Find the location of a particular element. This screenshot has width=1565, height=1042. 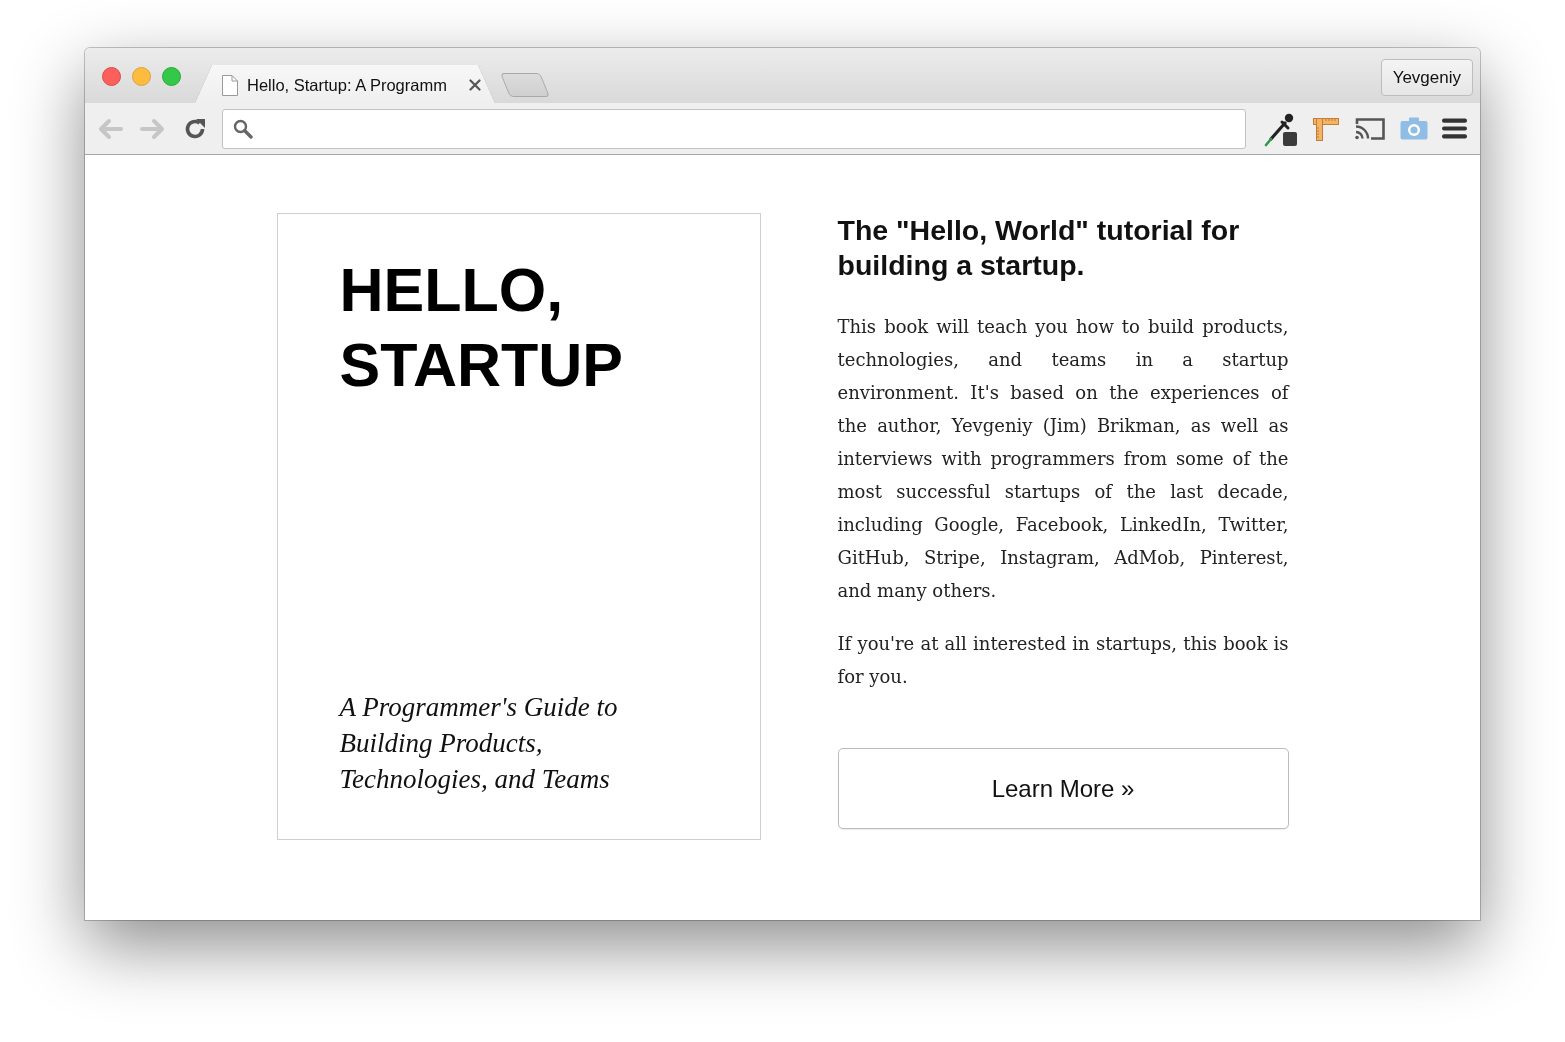

address-field is located at coordinates (734, 128).